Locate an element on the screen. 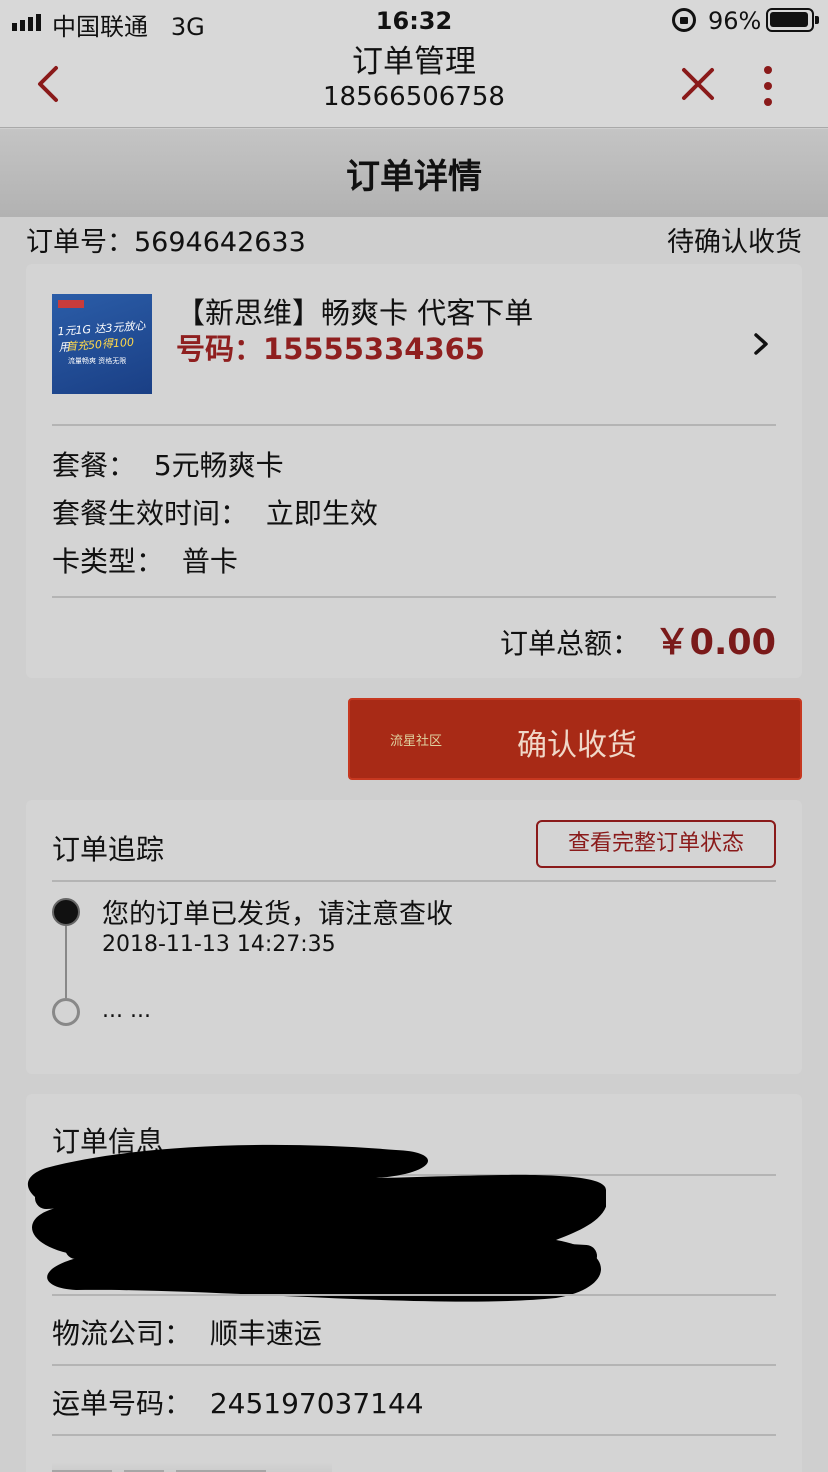  effective-time-value: 立即生效 is located at coordinates (321, 513).